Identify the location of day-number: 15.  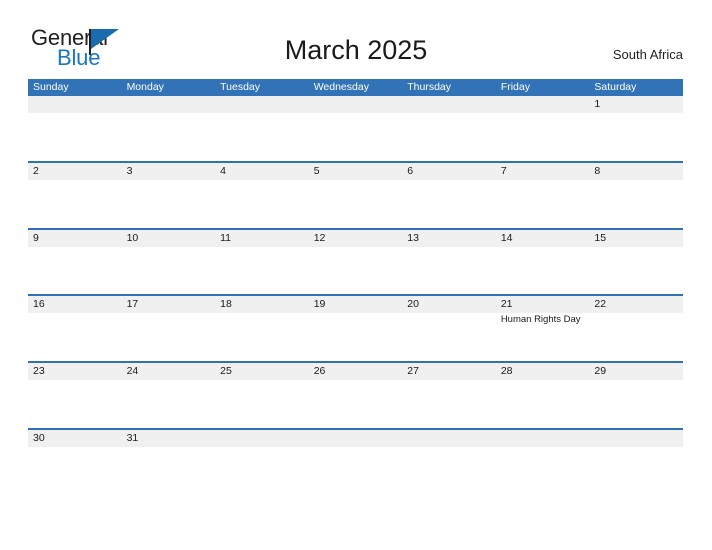
(600, 237).